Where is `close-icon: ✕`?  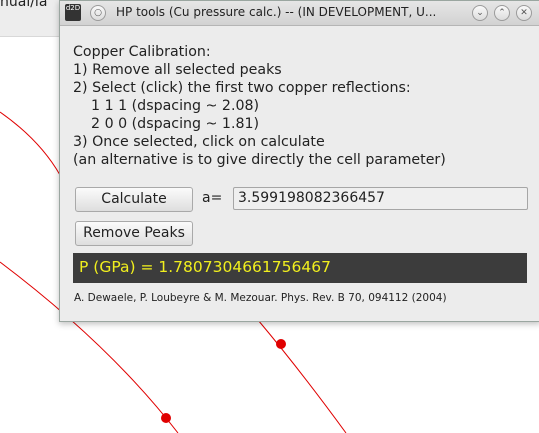 close-icon: ✕ is located at coordinates (524, 13).